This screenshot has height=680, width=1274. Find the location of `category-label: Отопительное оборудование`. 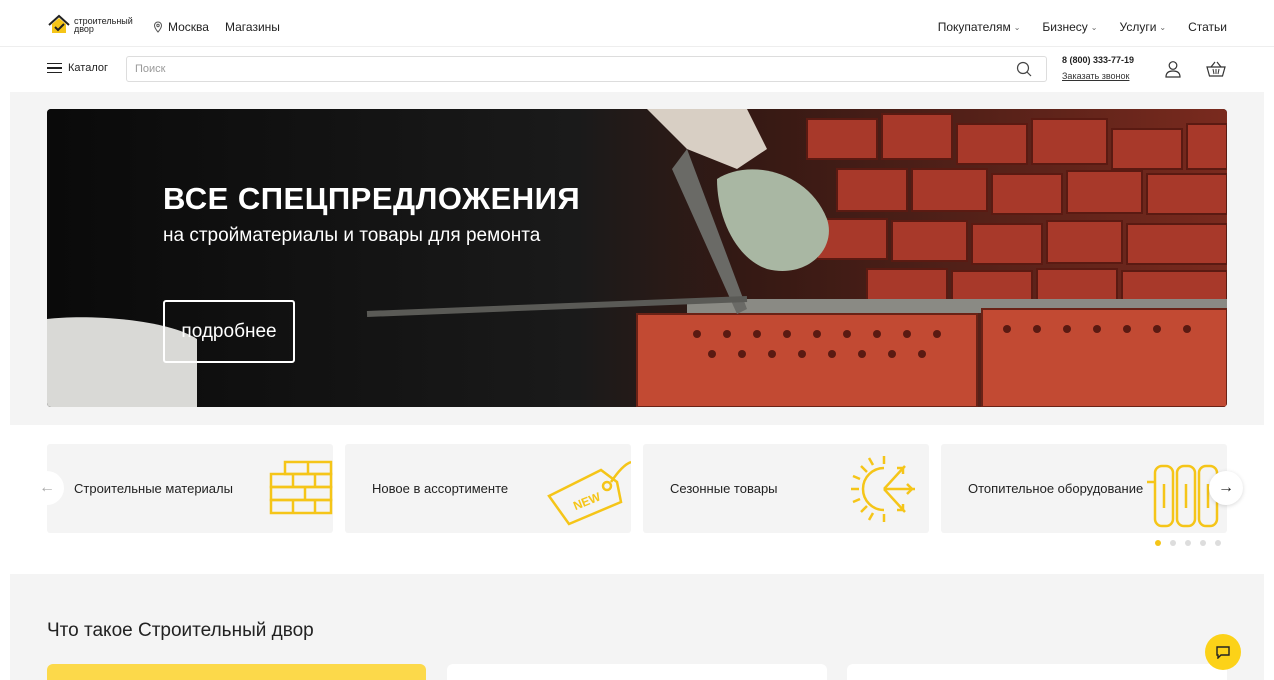

category-label: Отопительное оборудование is located at coordinates (1056, 488).